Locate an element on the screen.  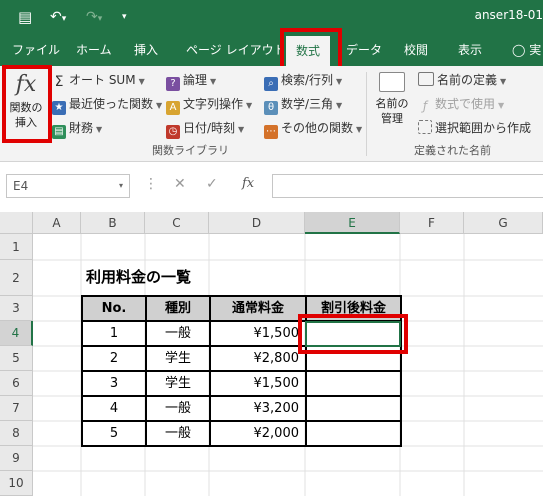
create-from-selection-button: 選択範囲から作成 is located at coordinates (474, 128).